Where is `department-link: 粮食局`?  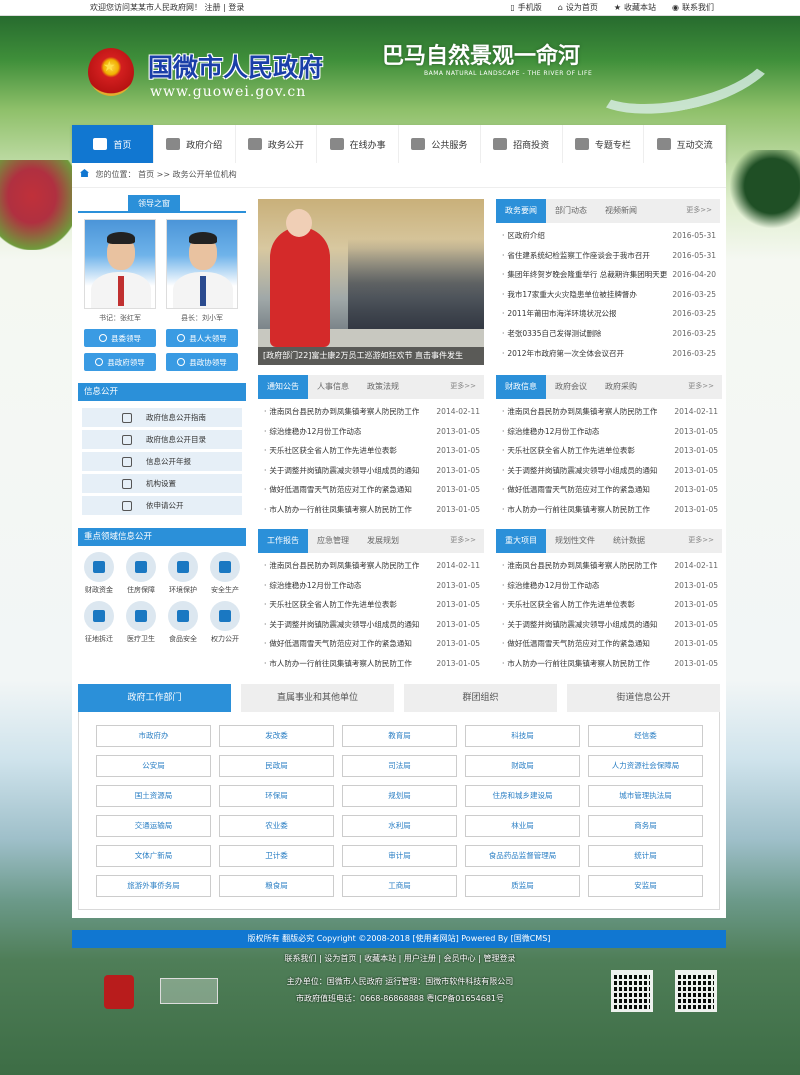 department-link: 粮食局 is located at coordinates (276, 886).